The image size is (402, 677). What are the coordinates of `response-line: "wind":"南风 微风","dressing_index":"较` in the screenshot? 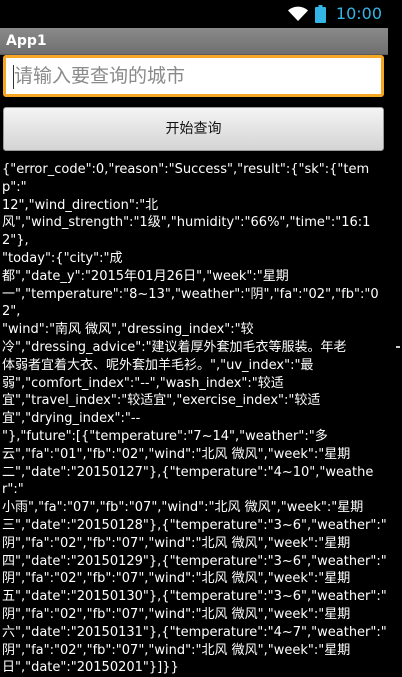 It's located at (128, 330).